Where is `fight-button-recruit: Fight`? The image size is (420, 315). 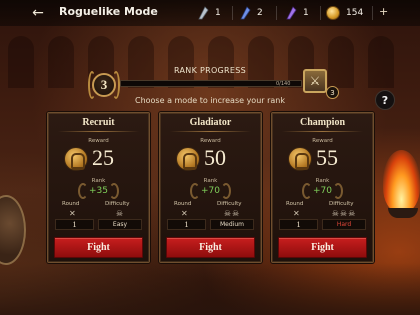 fight-button-recruit: Fight is located at coordinates (98, 247).